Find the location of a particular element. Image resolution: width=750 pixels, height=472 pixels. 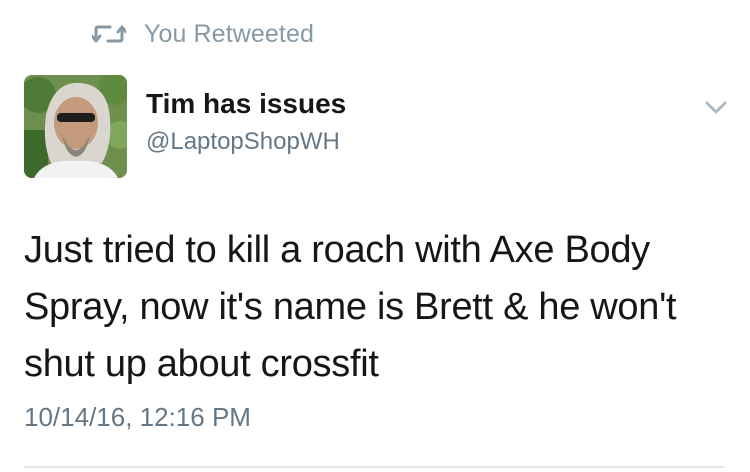

author-display-name: Tim has issues is located at coordinates (246, 104).